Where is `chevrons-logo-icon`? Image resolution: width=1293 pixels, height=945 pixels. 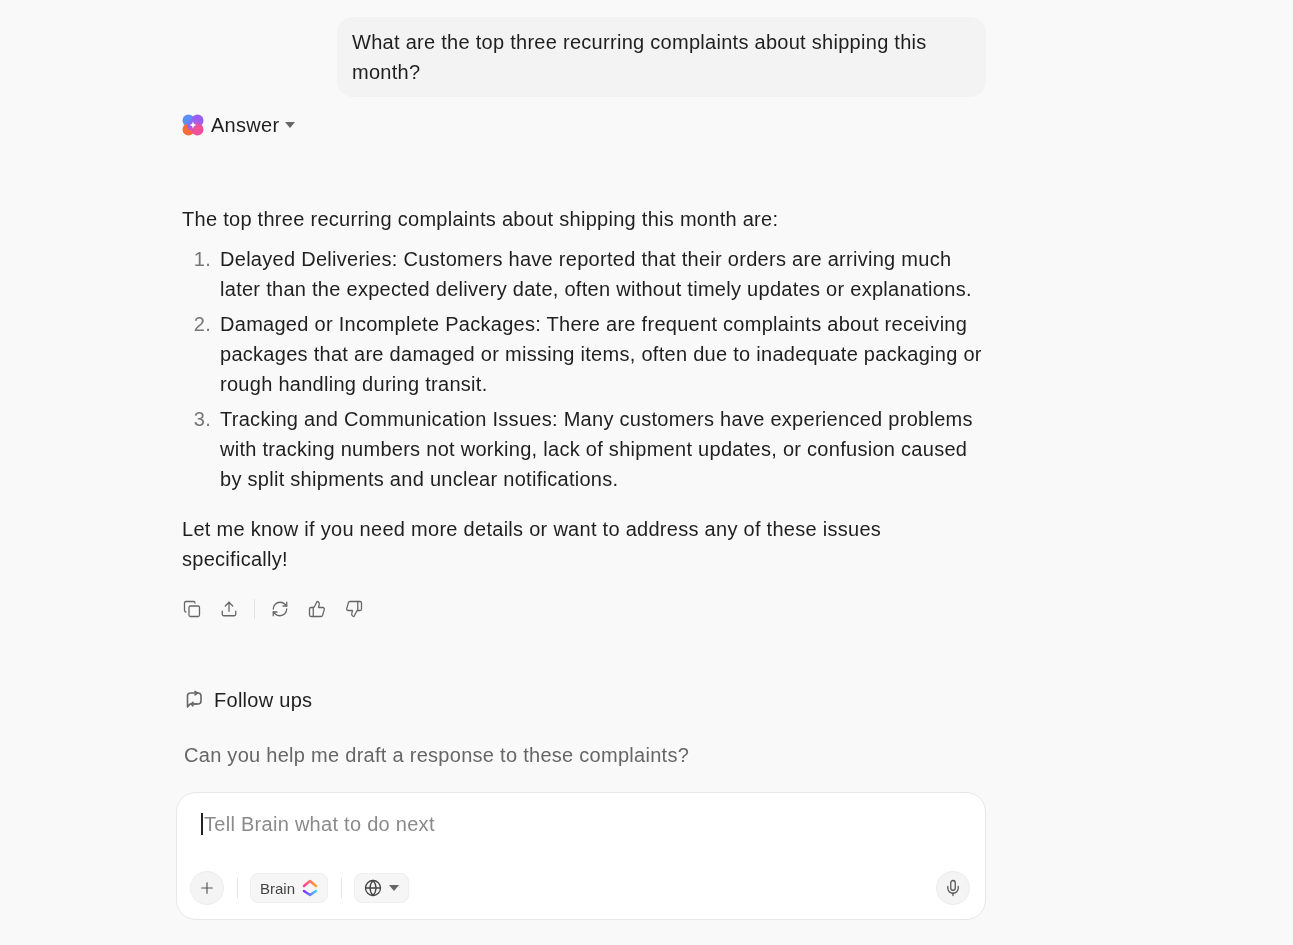
chevrons-logo-icon is located at coordinates (310, 888).